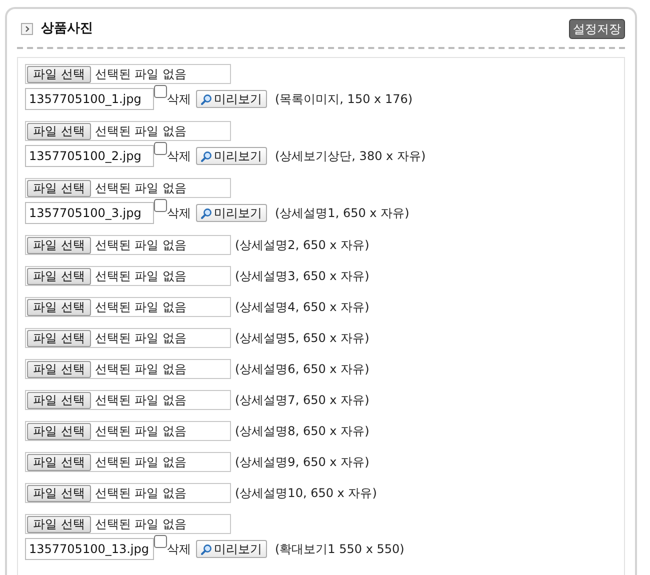  I want to click on size-note: (상세설명6, 650 x 자유), so click(302, 369).